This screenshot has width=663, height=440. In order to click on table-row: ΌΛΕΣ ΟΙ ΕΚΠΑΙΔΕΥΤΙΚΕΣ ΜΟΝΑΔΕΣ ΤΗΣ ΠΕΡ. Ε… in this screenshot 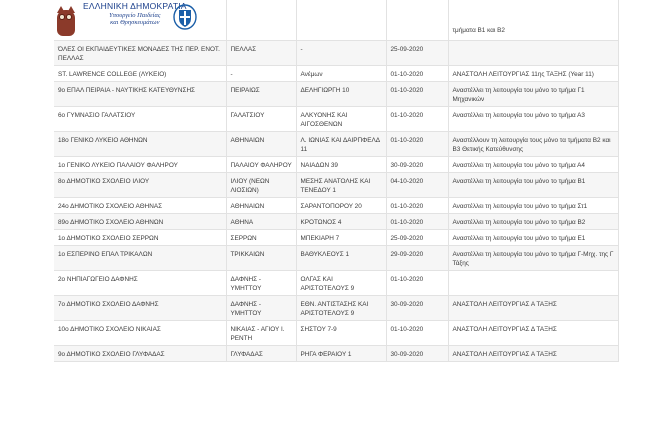, I will do `click(336, 53)`.